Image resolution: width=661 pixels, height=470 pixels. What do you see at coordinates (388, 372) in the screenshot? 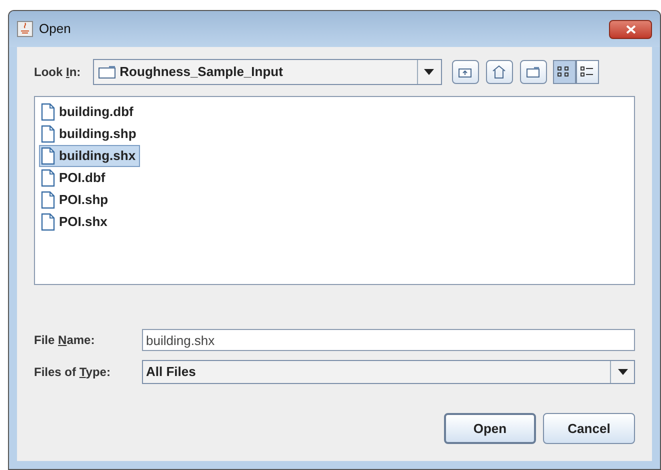
I see `file-type-dropdown: All Files` at bounding box center [388, 372].